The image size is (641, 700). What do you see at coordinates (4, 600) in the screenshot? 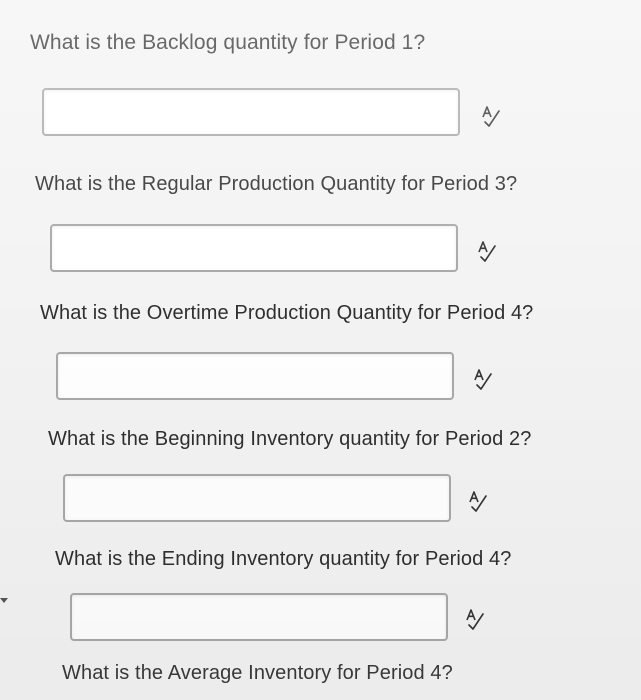
I see `caret-down-icon` at bounding box center [4, 600].